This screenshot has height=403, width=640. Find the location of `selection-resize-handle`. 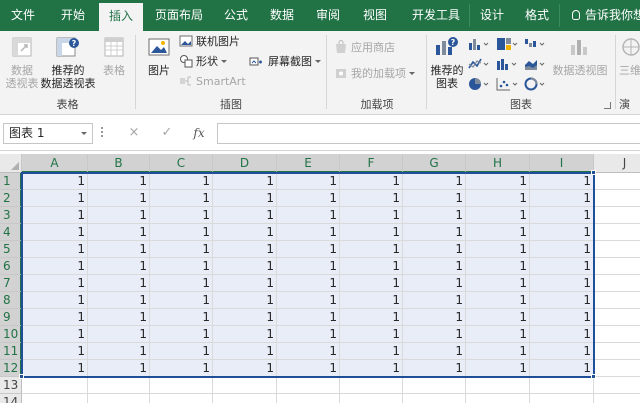

selection-resize-handle is located at coordinates (593, 172).